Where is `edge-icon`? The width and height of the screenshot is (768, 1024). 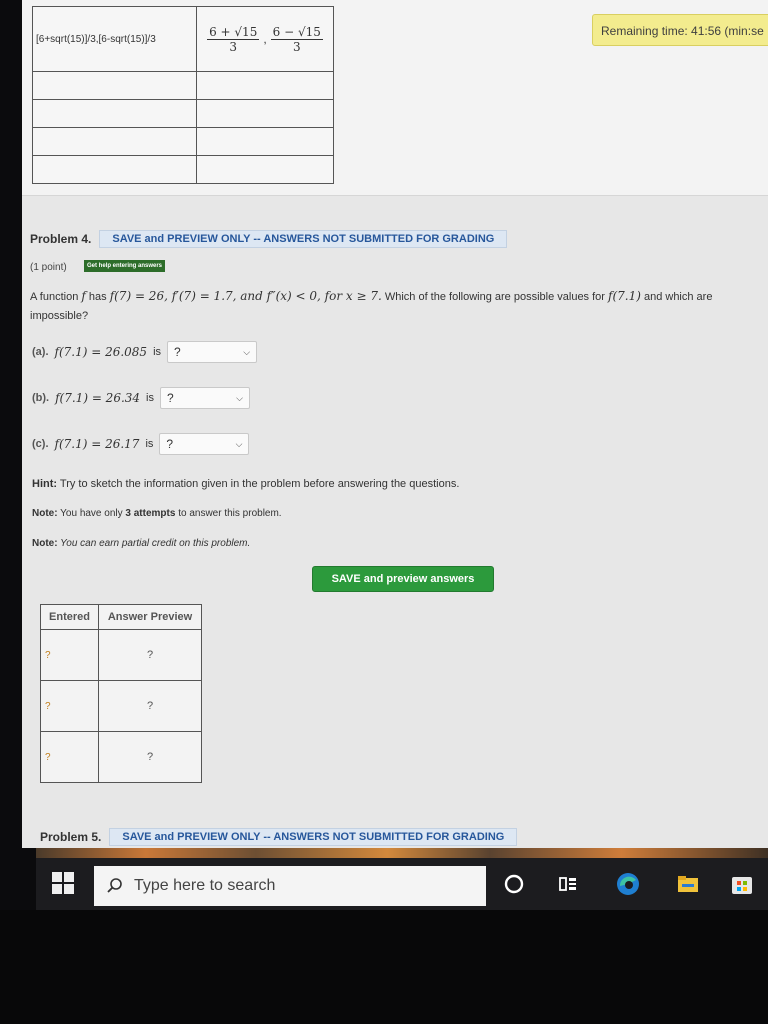 edge-icon is located at coordinates (628, 884).